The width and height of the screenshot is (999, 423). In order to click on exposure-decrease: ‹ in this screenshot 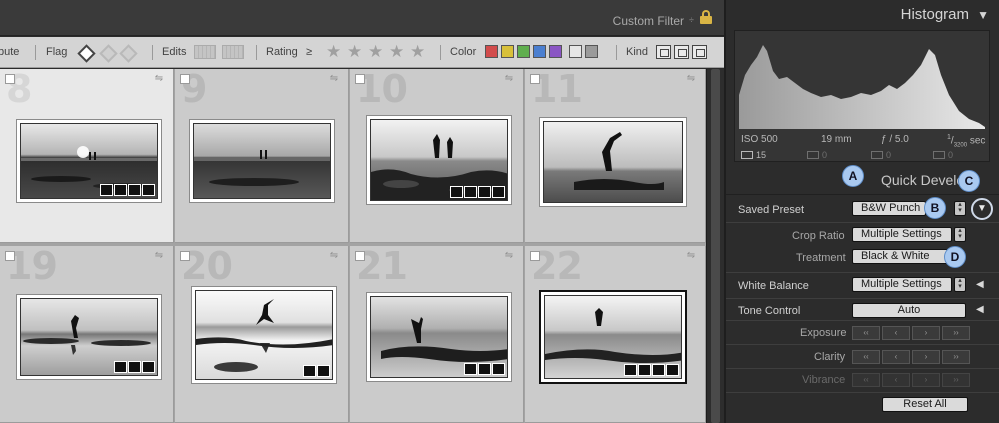, I will do `click(896, 333)`.